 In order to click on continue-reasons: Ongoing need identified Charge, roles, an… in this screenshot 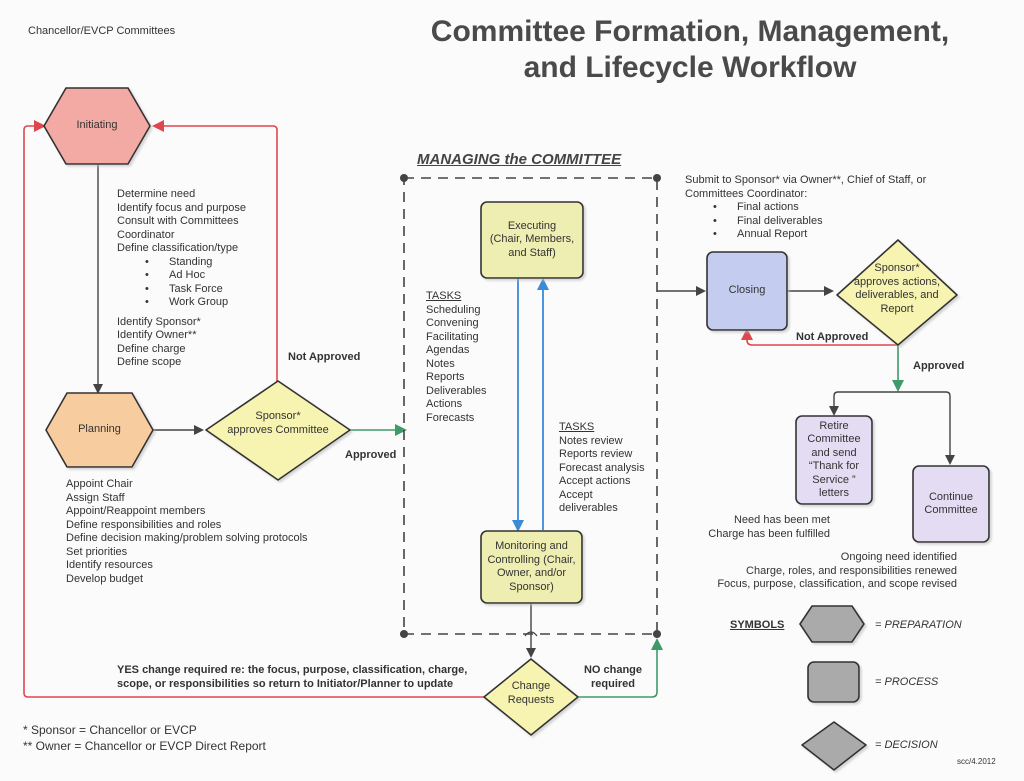, I will do `click(837, 570)`.